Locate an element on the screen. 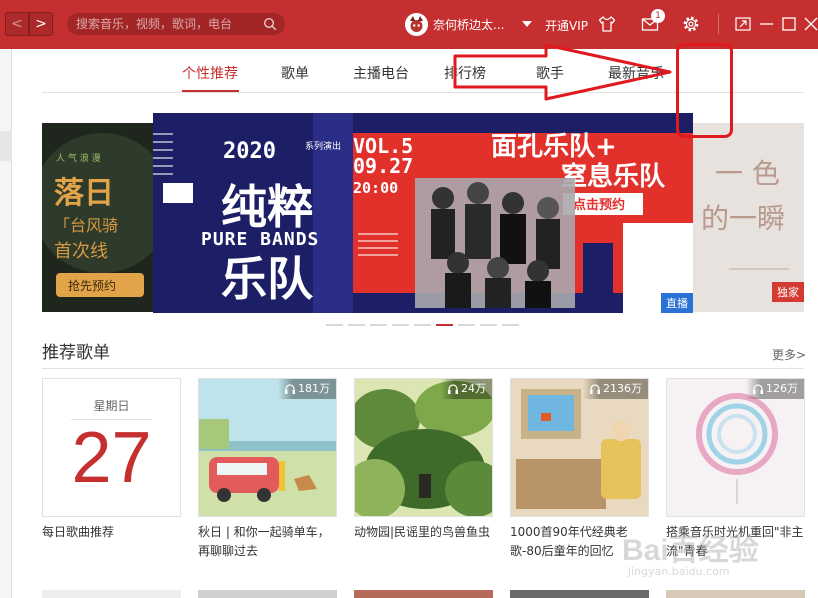 The image size is (818, 598). playlist-card: 24万 动物园|民谣里的鸟兽鱼虫 is located at coordinates (423, 460).